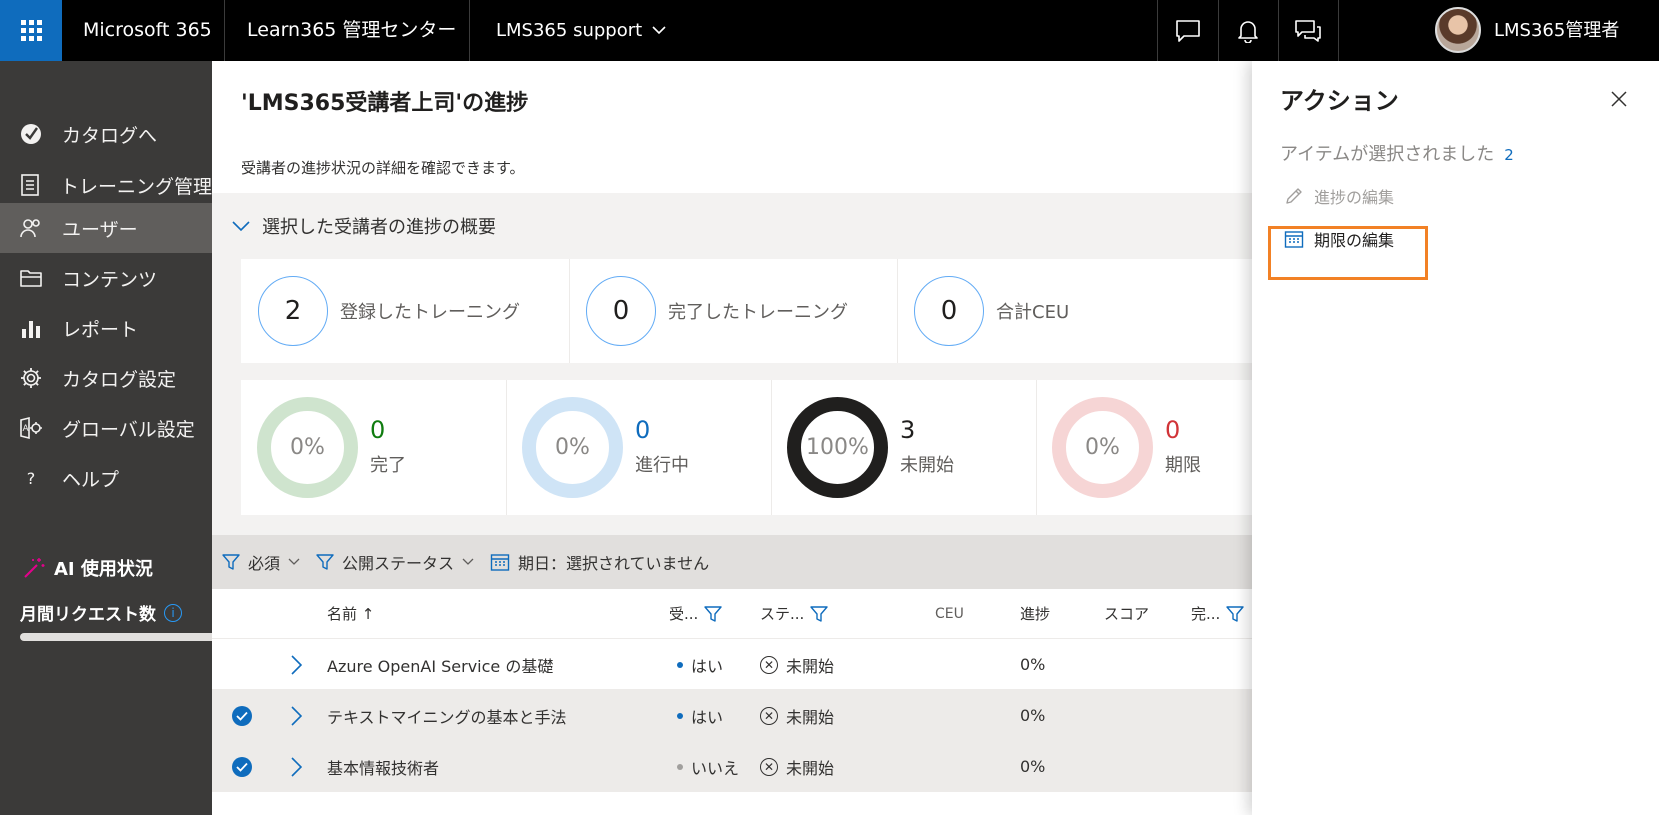  I want to click on sidebar-item-label: ユーザー, so click(100, 229).